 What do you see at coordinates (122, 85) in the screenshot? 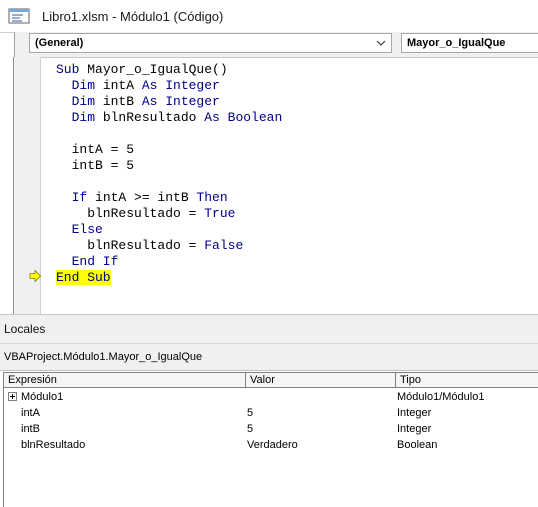
I see `code-text: intA` at bounding box center [122, 85].